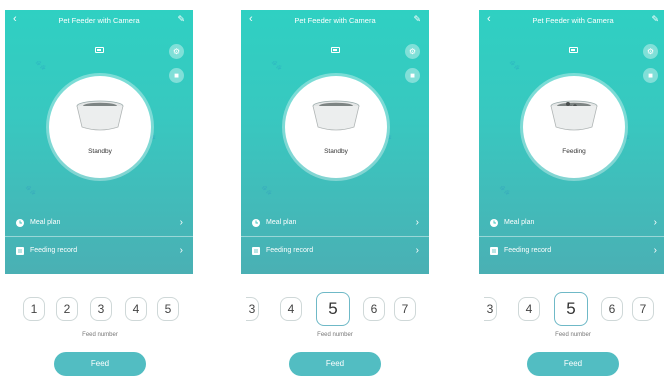  What do you see at coordinates (34, 309) in the screenshot?
I see `feed-number-option: 1` at bounding box center [34, 309].